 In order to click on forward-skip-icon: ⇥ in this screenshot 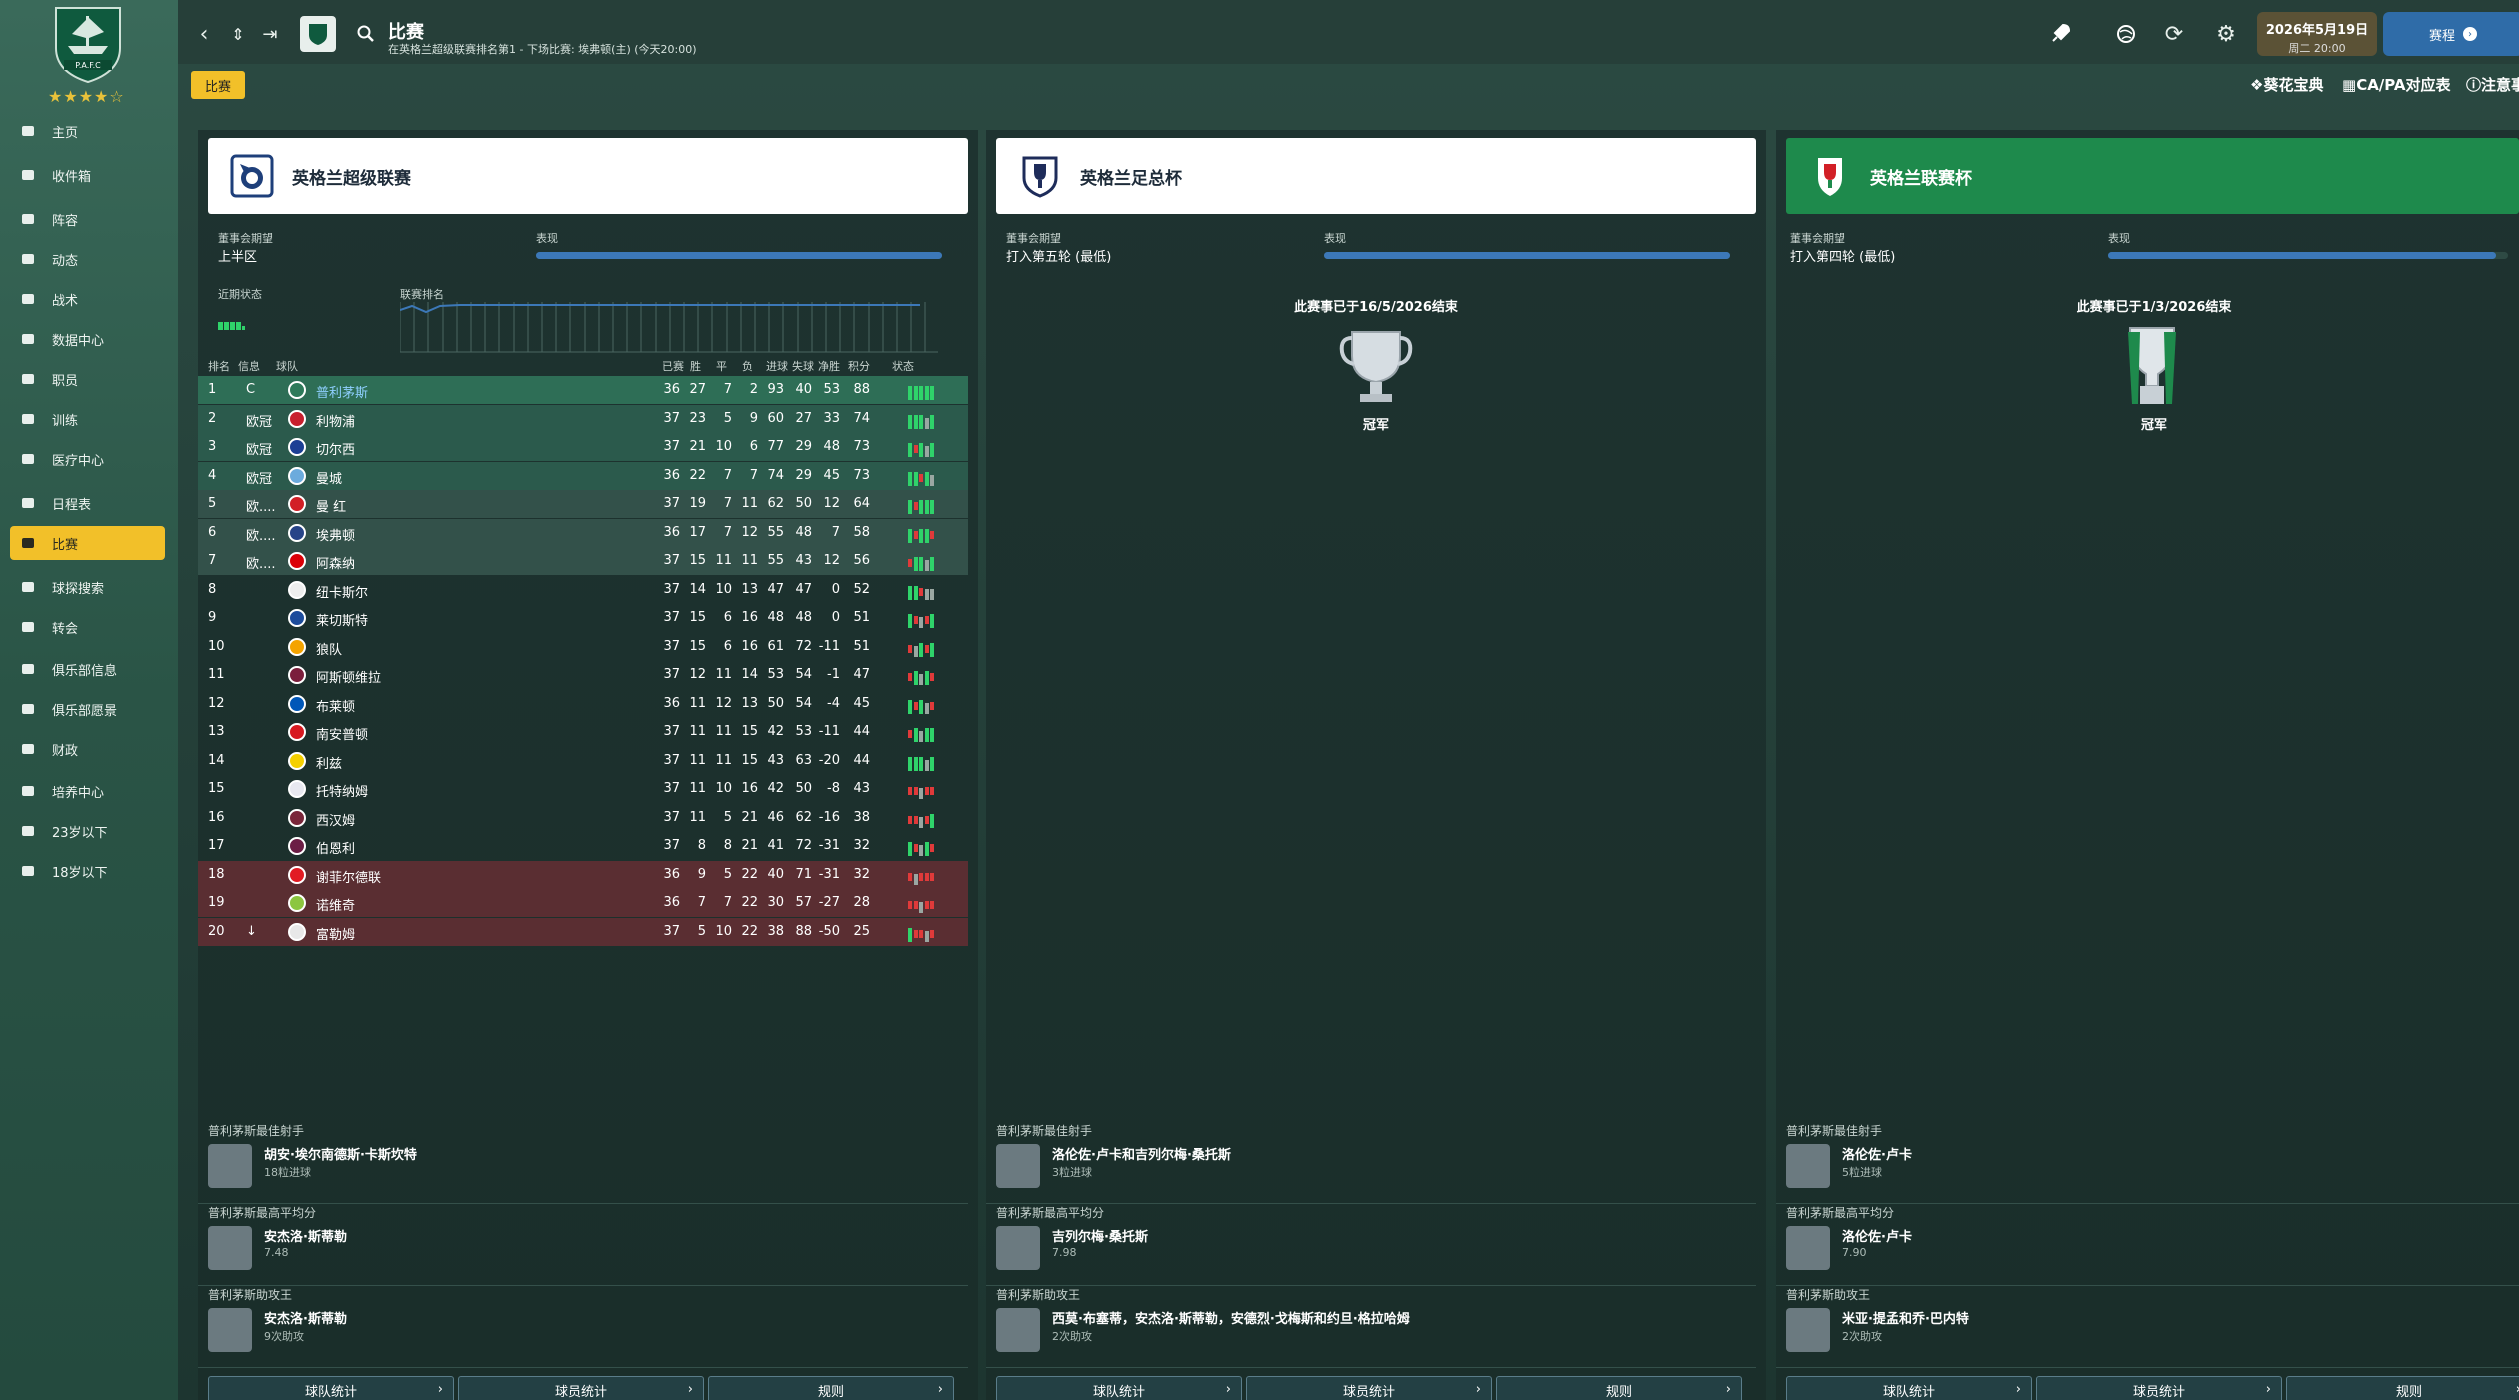, I will do `click(270, 34)`.